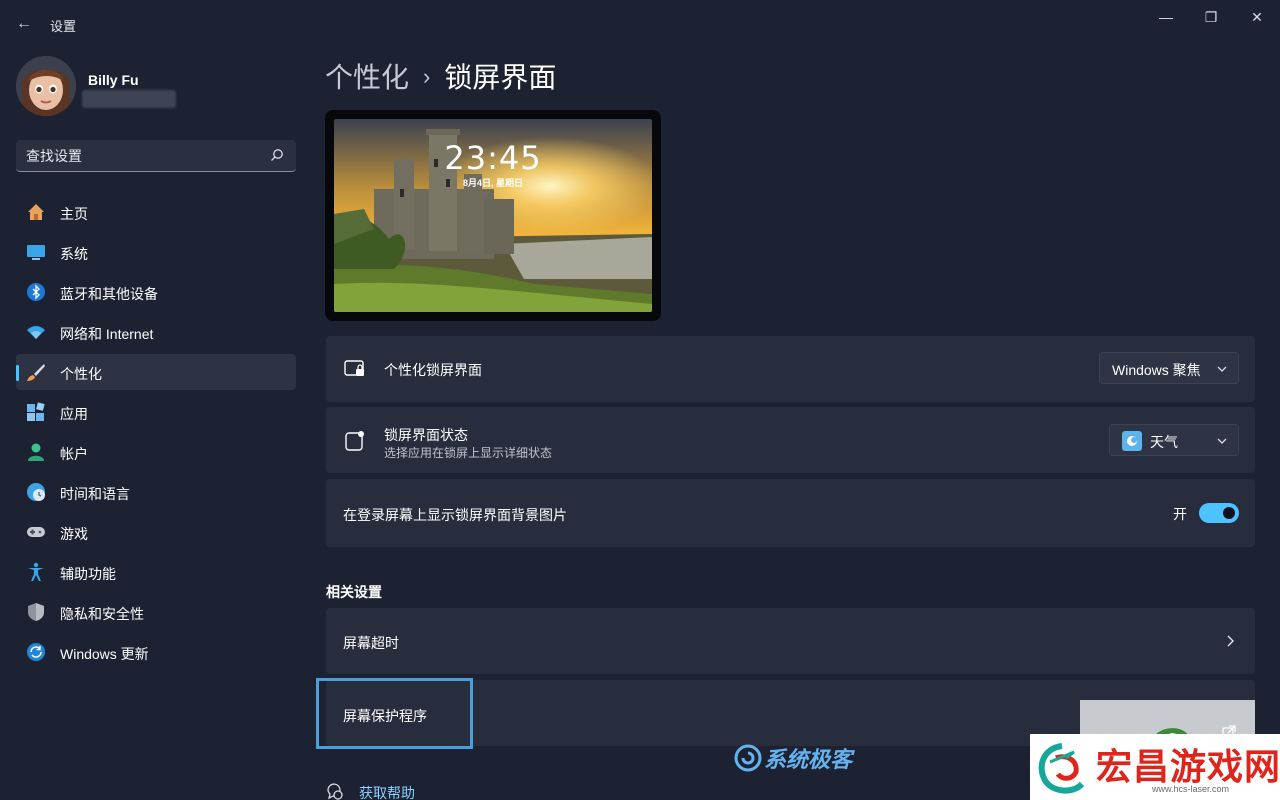 The width and height of the screenshot is (1280, 800). Describe the element at coordinates (36, 332) in the screenshot. I see `wifi-icon` at that location.